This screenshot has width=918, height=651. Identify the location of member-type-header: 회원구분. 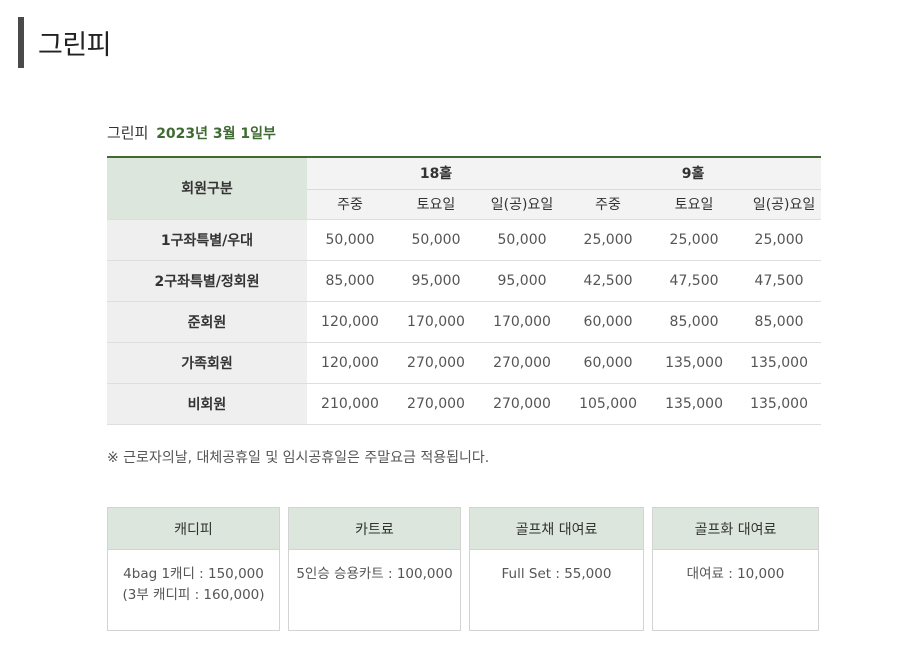
(207, 187).